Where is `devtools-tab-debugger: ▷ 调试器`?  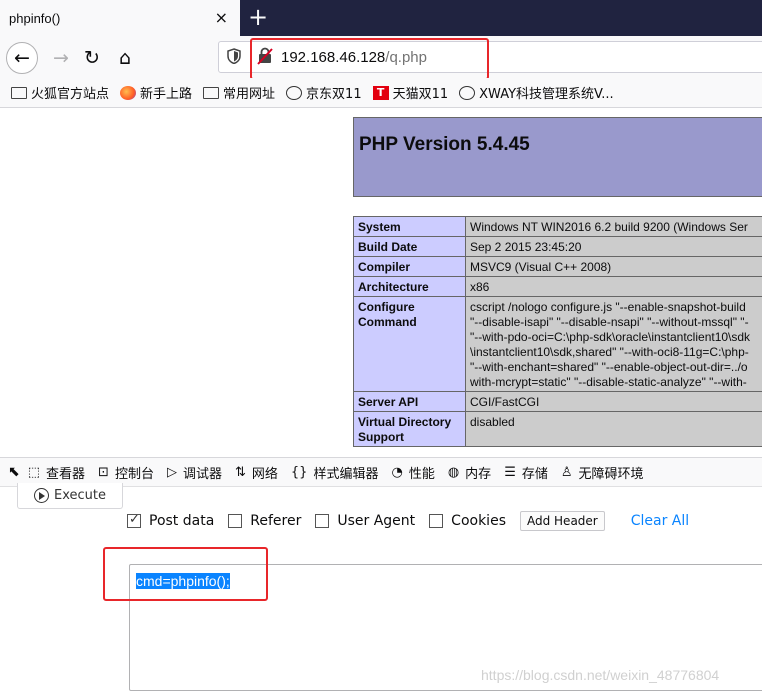 devtools-tab-debugger: ▷ 调试器 is located at coordinates (194, 472).